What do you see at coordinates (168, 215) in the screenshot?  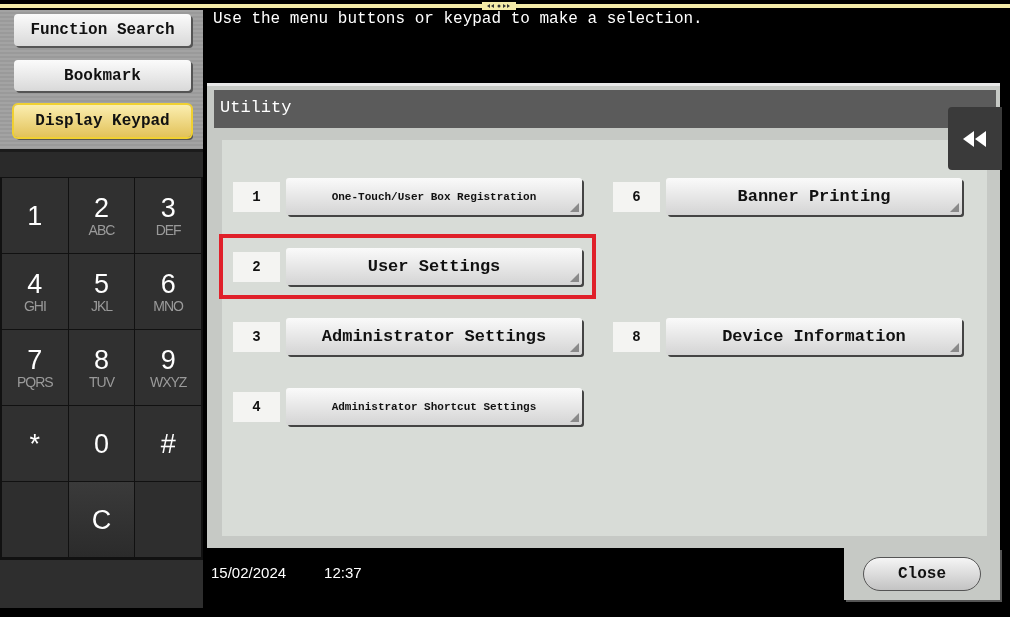 I see `keypad-key: 3 DEF` at bounding box center [168, 215].